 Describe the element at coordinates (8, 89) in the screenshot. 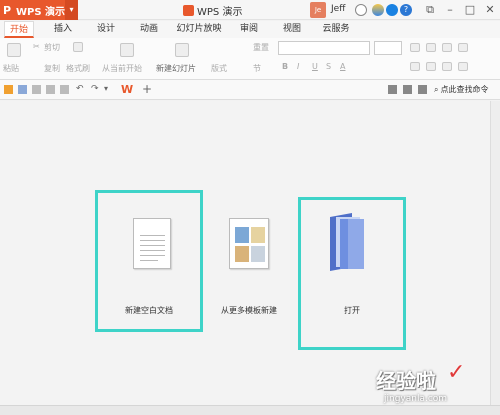

I see `open-folder-icon` at that location.